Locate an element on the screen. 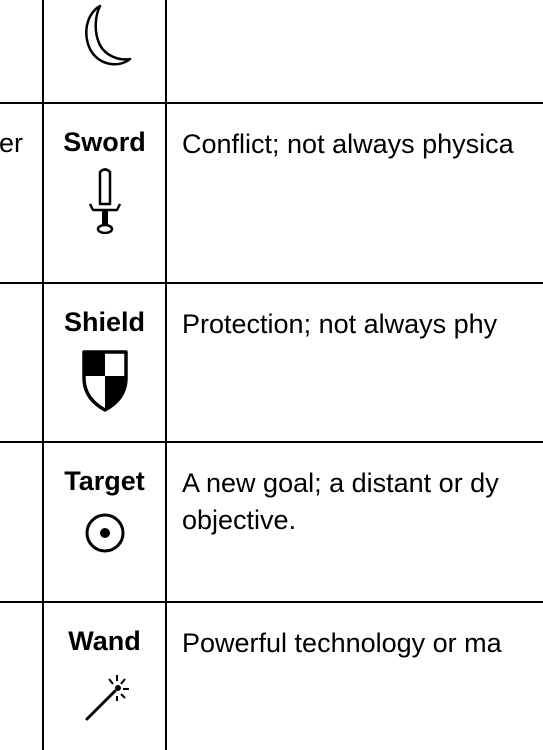 The width and height of the screenshot is (543, 750). left-cell: er is located at coordinates (21, 193).